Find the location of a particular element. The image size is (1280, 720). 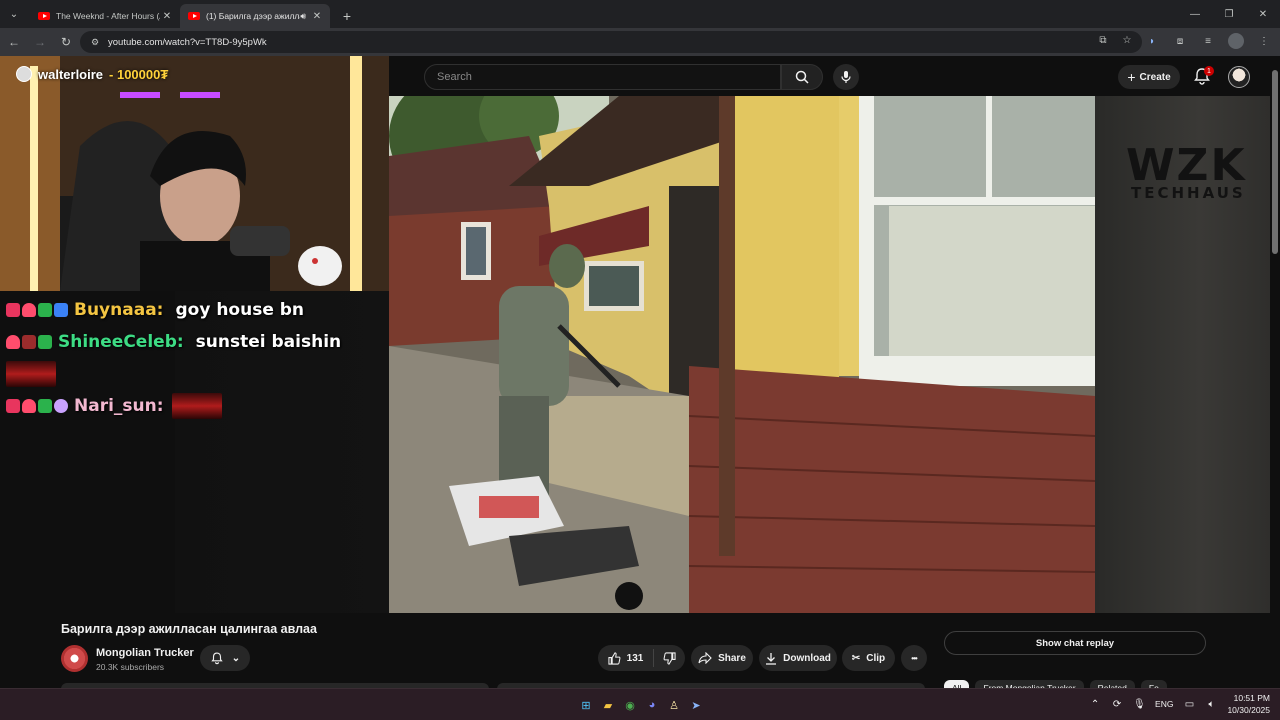

address-bar: ⚙ youtube.com/watch?v=TT8D-9y5pWk ⧉ ☆ is located at coordinates (611, 42).